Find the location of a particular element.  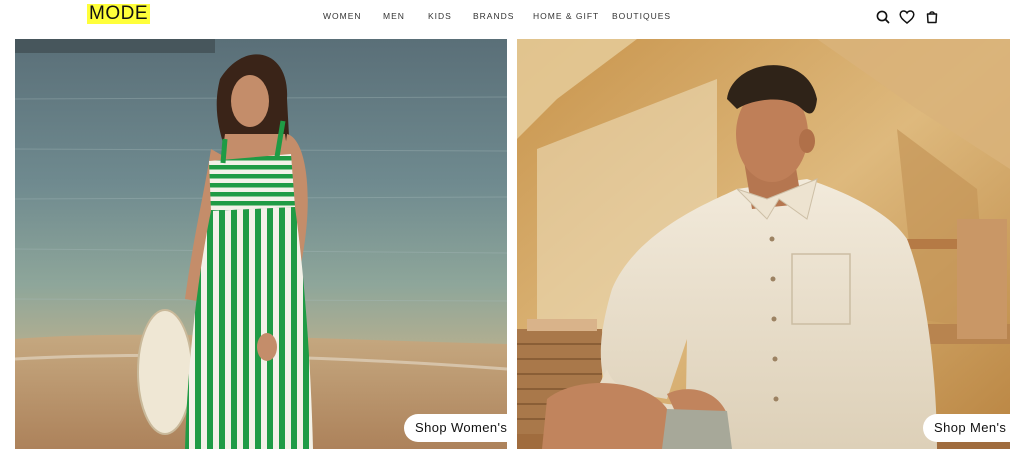

shop-mens-button: Shop Men's is located at coordinates (966, 428).